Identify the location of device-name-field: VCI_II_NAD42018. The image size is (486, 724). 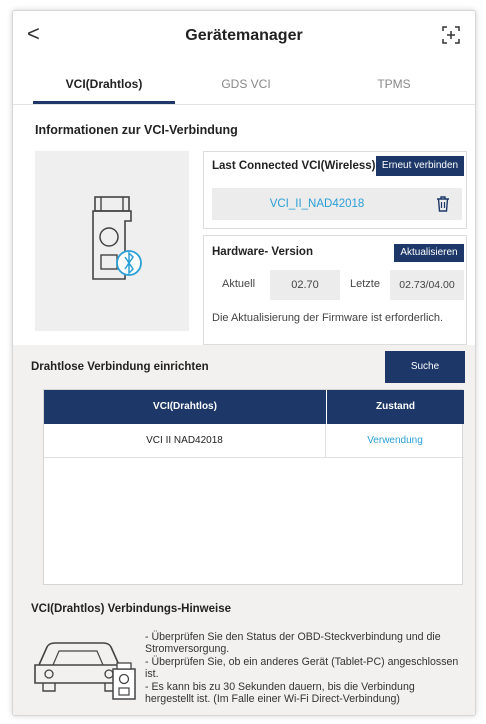
(337, 204).